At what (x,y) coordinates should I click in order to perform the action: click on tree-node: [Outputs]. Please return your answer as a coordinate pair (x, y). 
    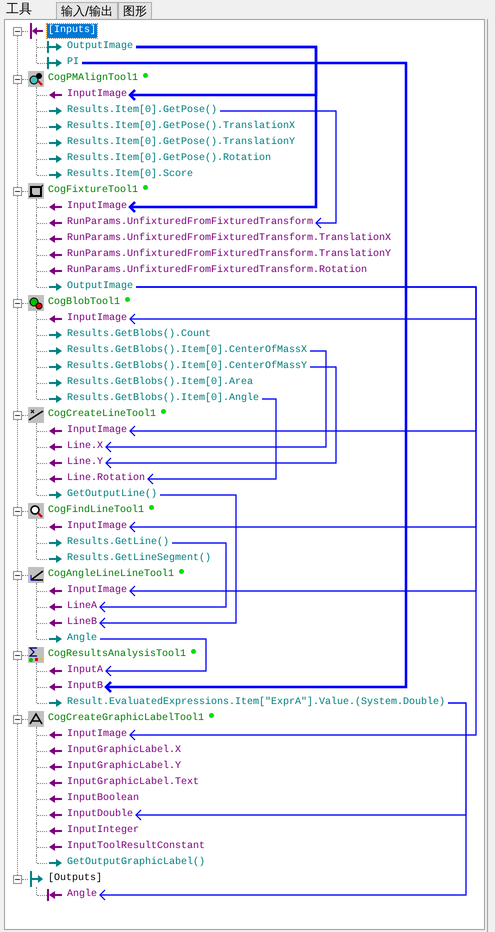
    Looking at the image, I should click on (75, 879).